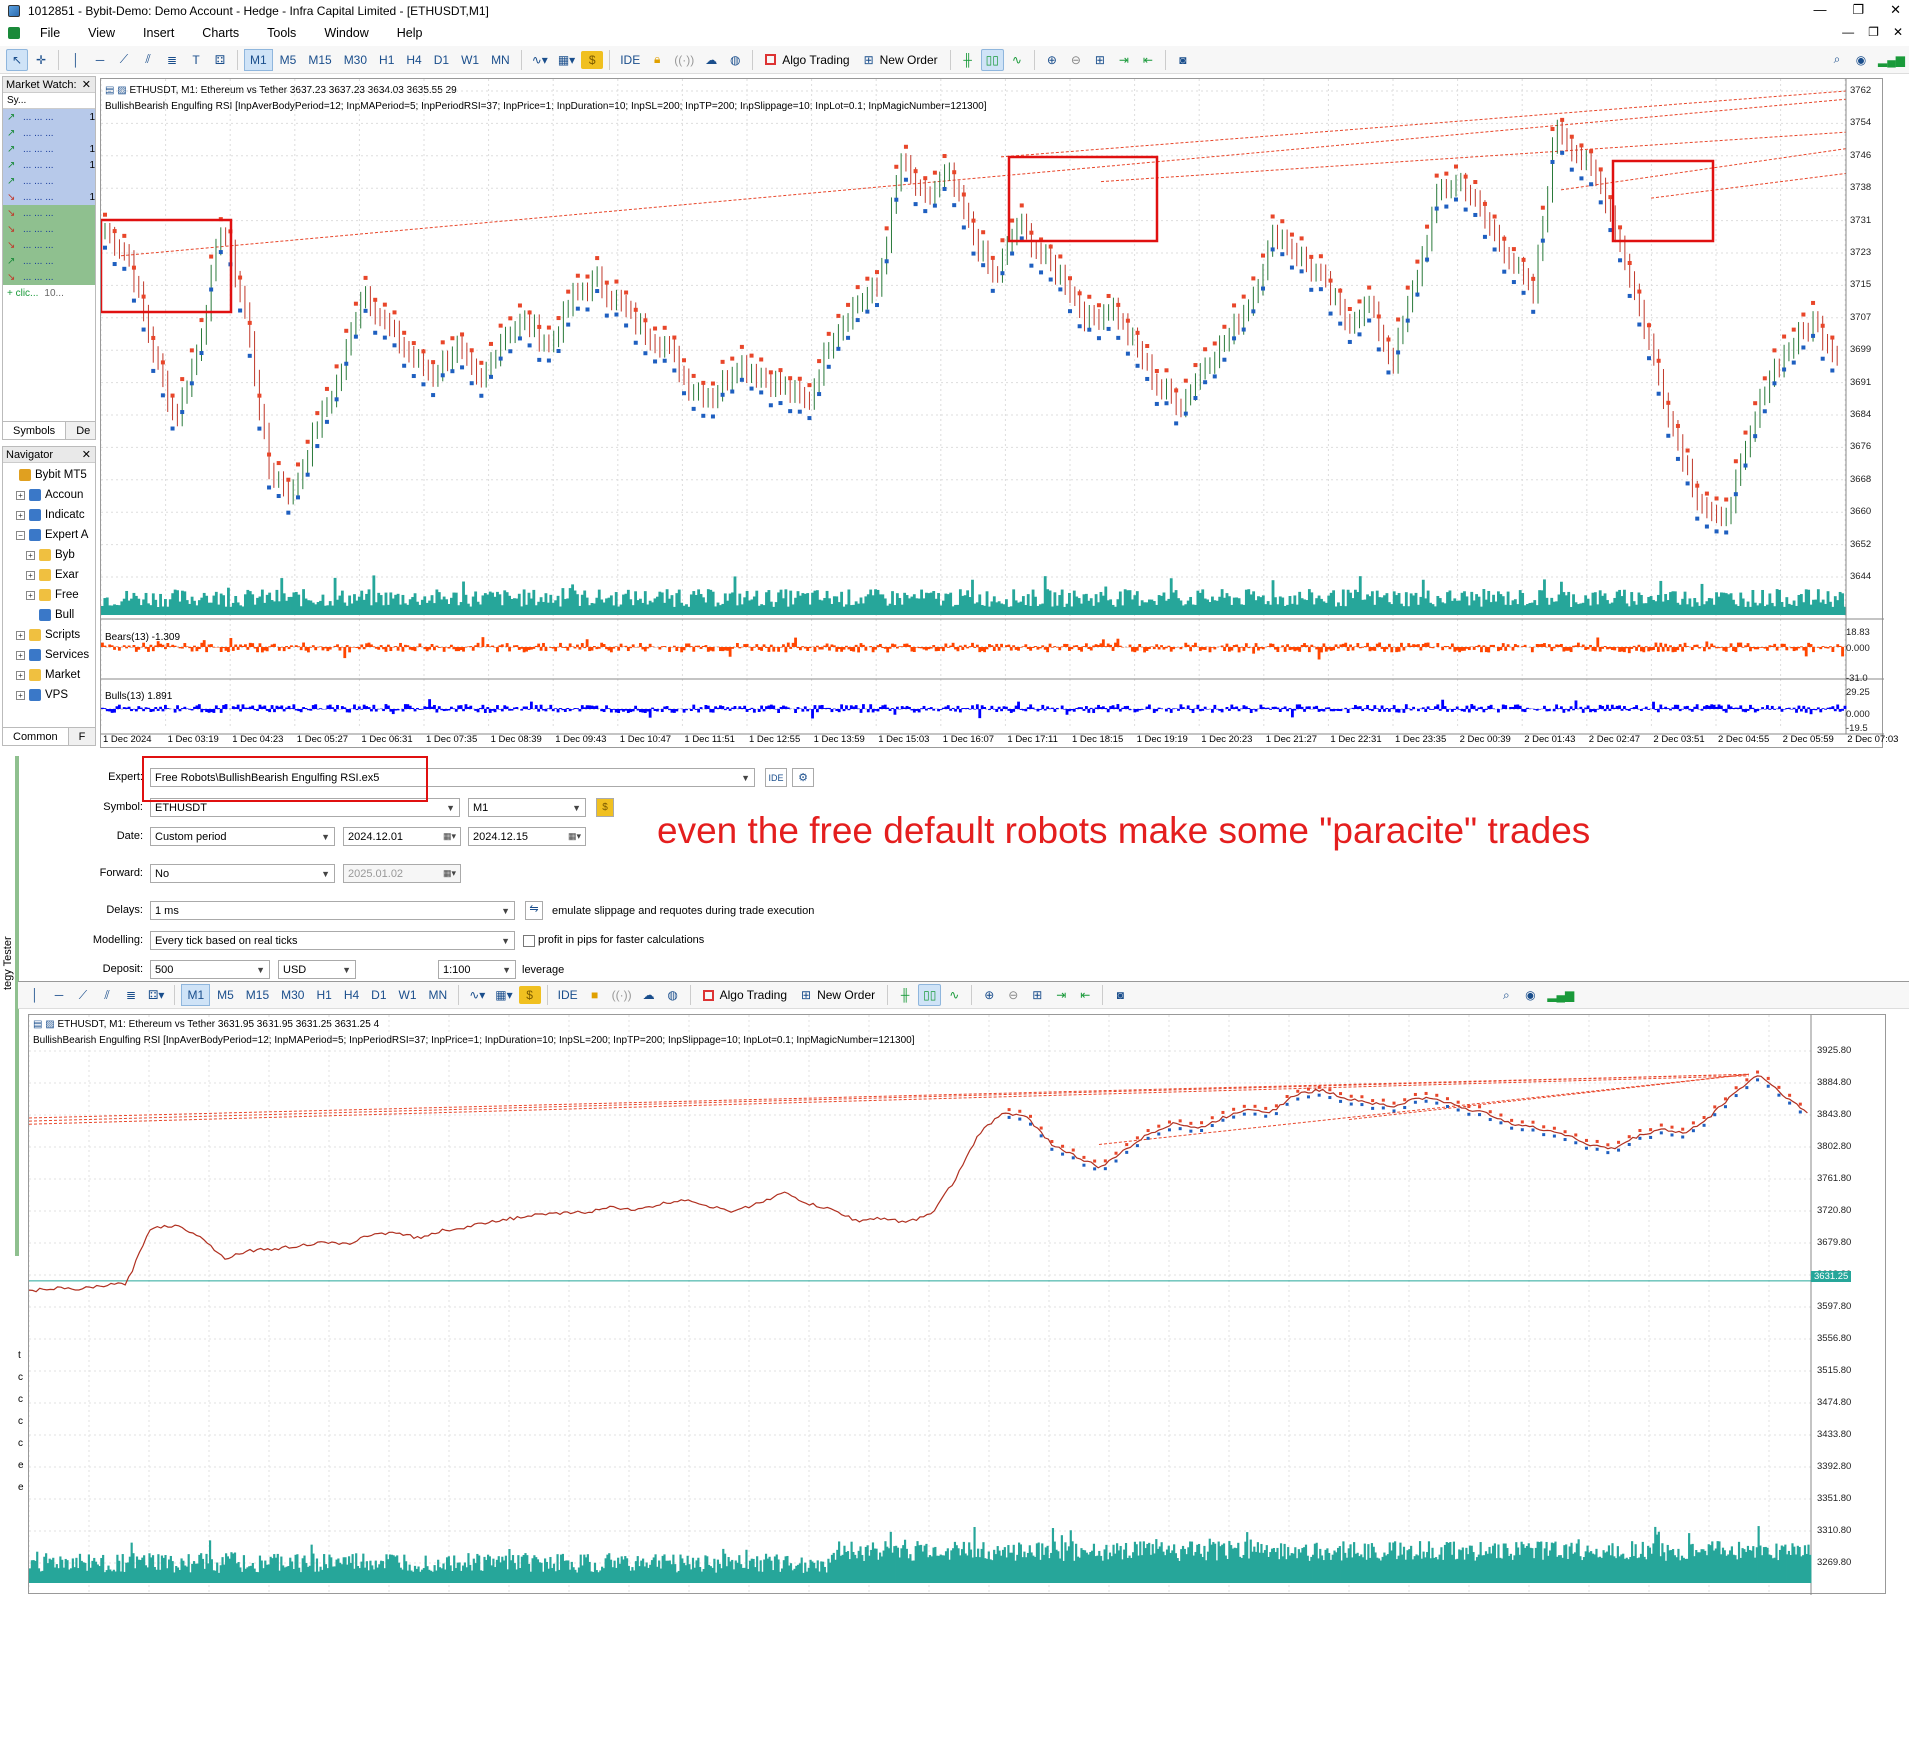  What do you see at coordinates (156, 995) in the screenshot?
I see `shapes-icon: ⚃▾` at bounding box center [156, 995].